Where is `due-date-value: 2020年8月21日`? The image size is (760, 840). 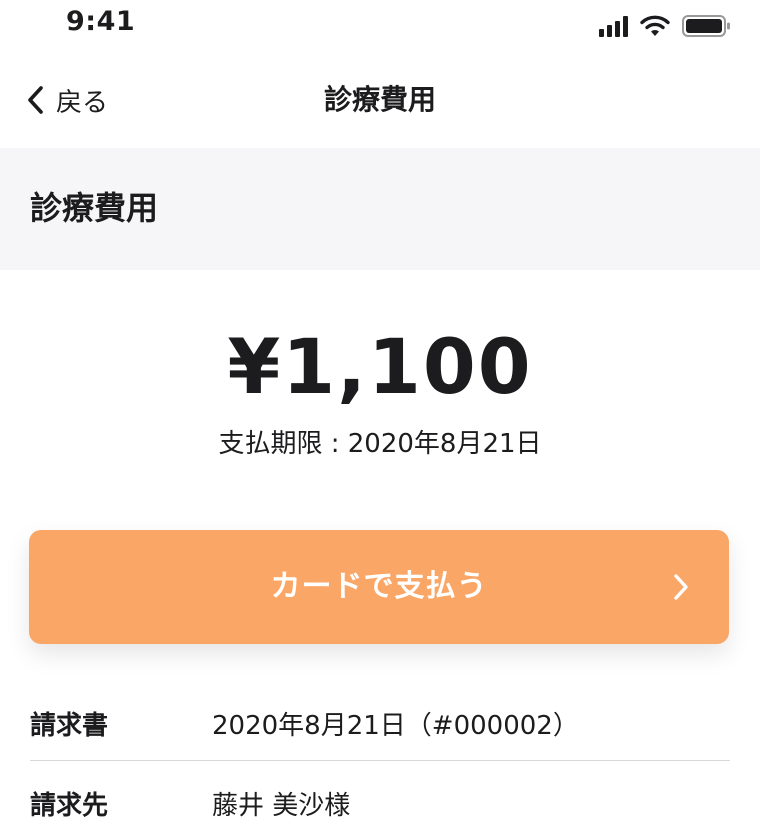
due-date-value: 2020年8月21日 is located at coordinates (444, 444).